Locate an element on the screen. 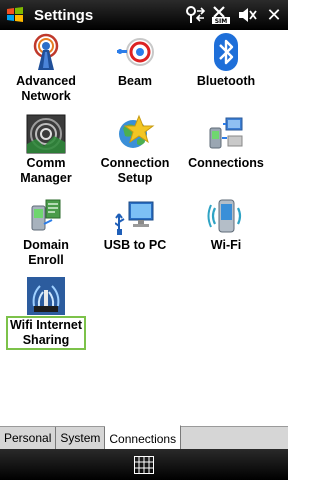 The image size is (320, 480). tab-personal: Personal is located at coordinates (28, 438).